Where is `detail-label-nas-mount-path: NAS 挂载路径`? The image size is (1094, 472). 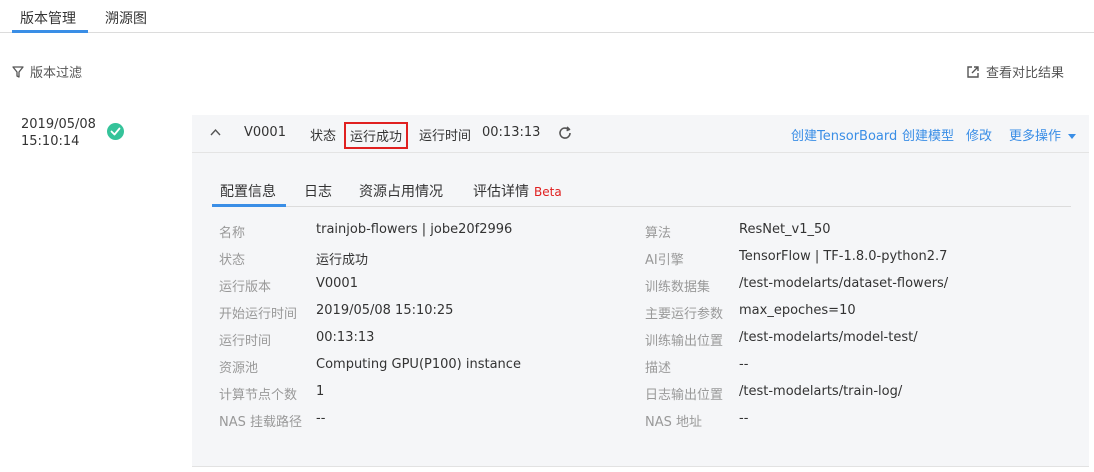
detail-label-nas-mount-path: NAS 挂载路径 is located at coordinates (261, 422).